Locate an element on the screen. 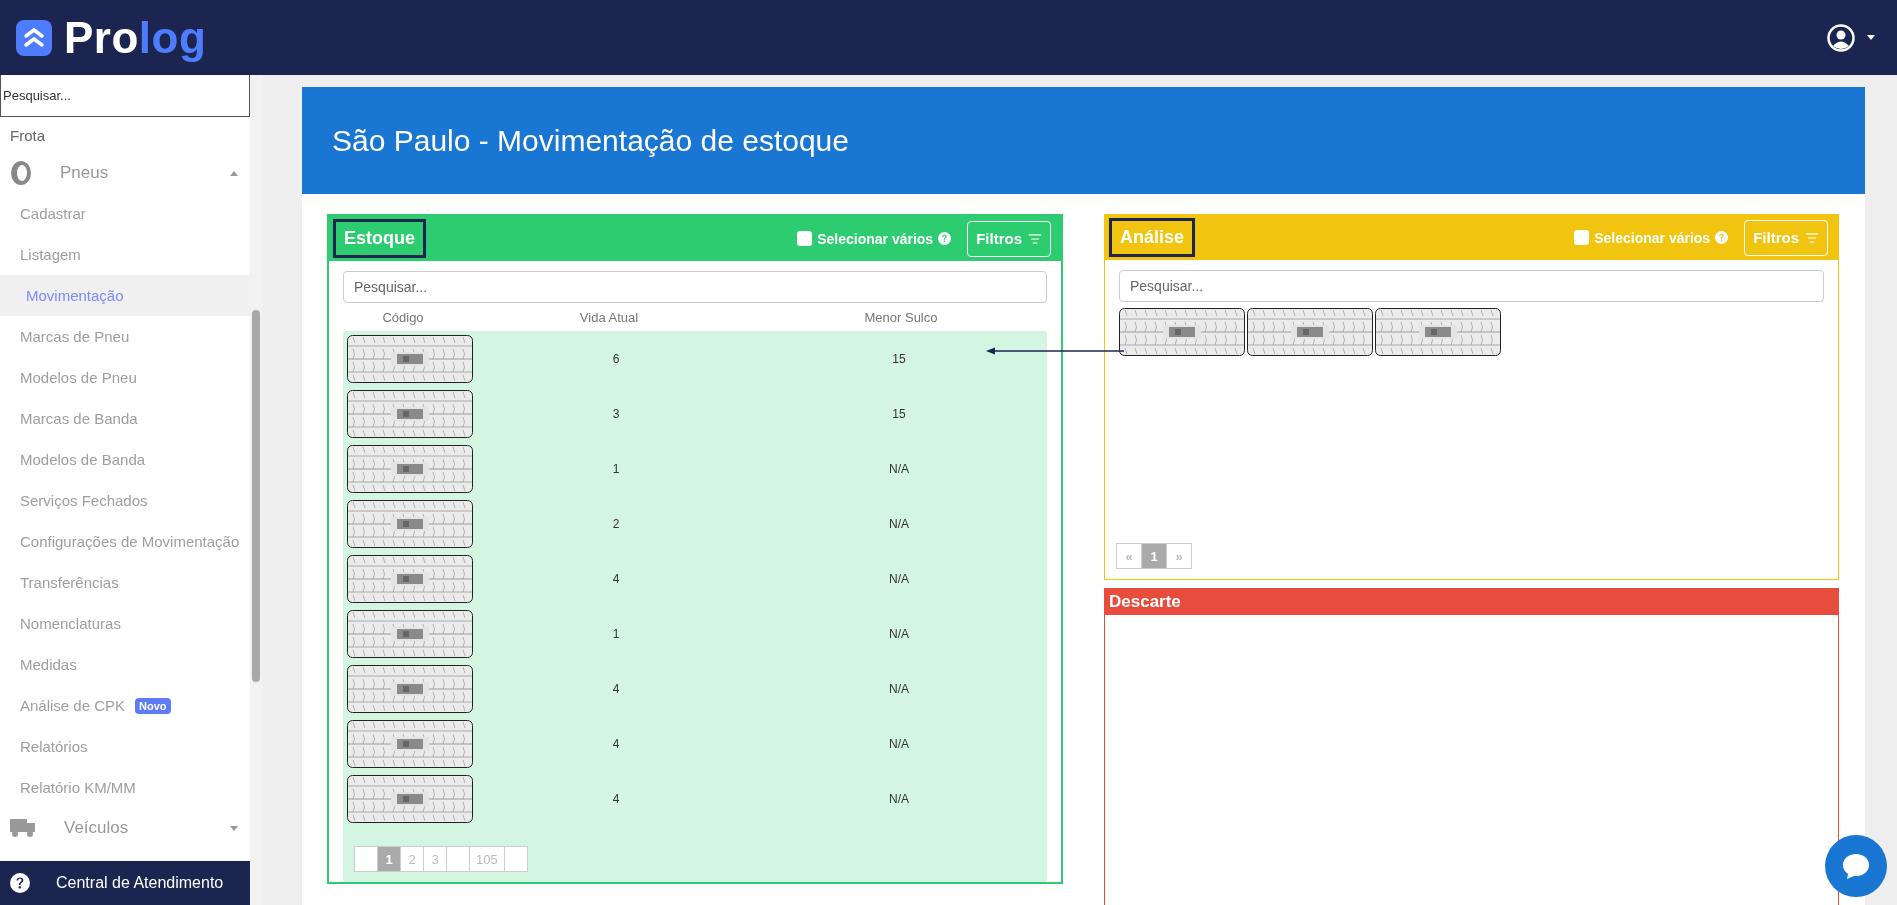  panel-title: Análise is located at coordinates (1152, 237).